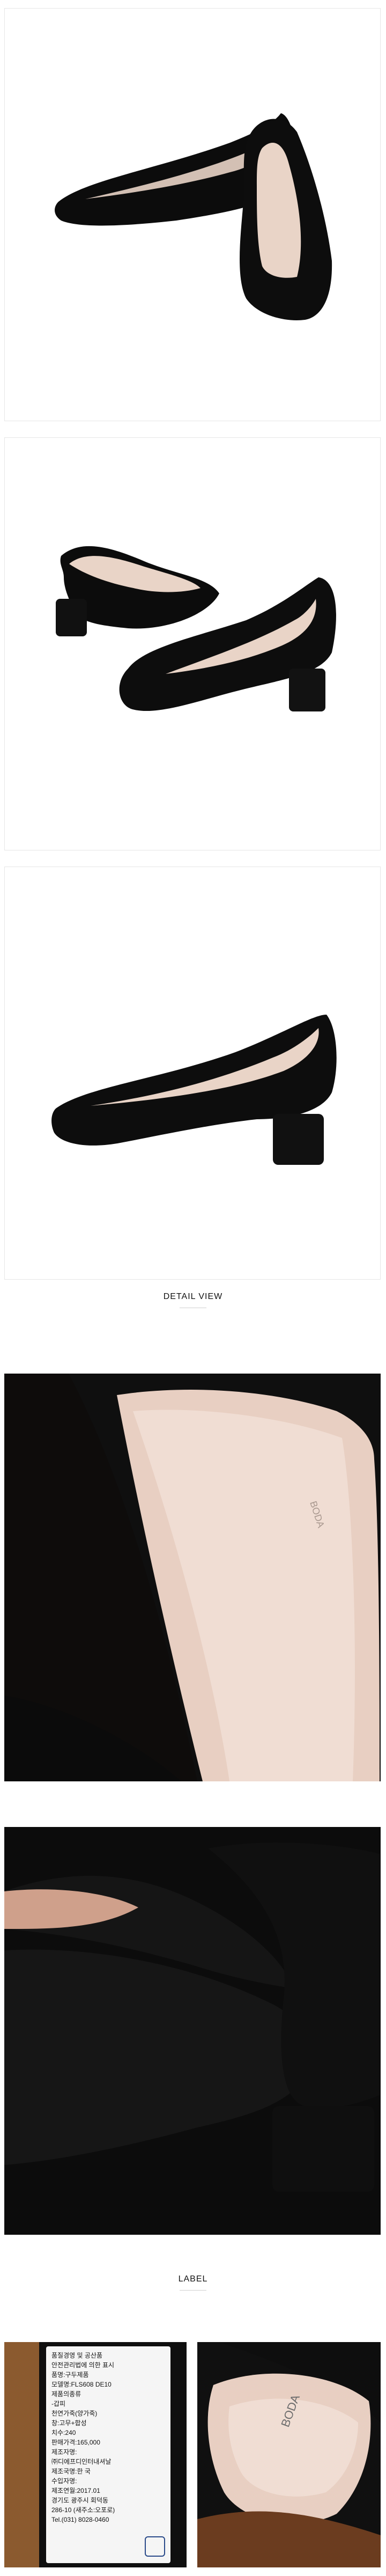  What do you see at coordinates (70, 2375) in the screenshot?
I see `label-line: 품명:구두제품` at bounding box center [70, 2375].